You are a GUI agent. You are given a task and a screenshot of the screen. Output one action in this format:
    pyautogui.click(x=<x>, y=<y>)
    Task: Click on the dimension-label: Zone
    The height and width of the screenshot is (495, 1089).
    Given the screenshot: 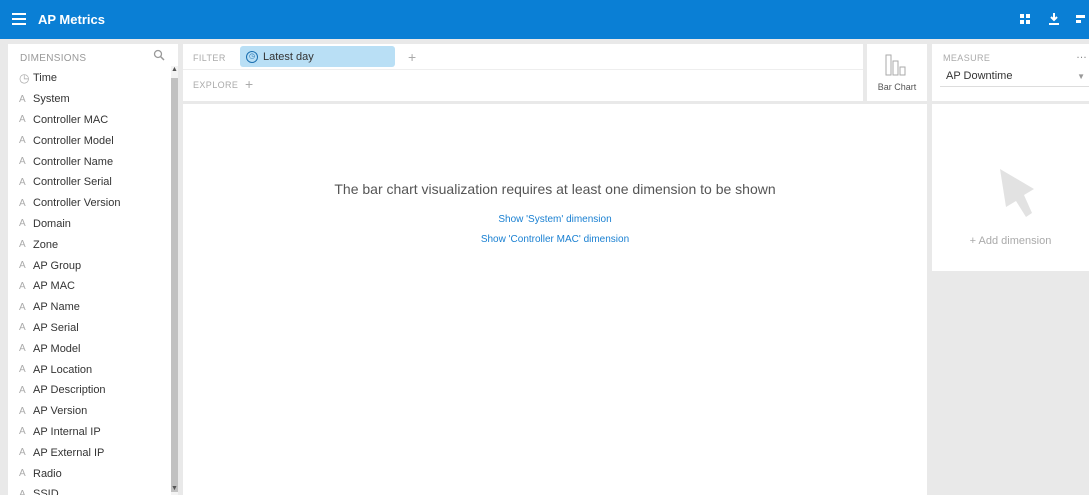 What is the action you would take?
    pyautogui.click(x=46, y=244)
    